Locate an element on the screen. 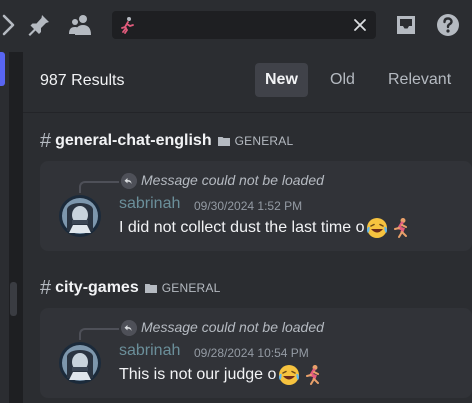 This screenshot has width=472, height=403. timestamp: 09/28/2024 10:54 PM is located at coordinates (251, 353).